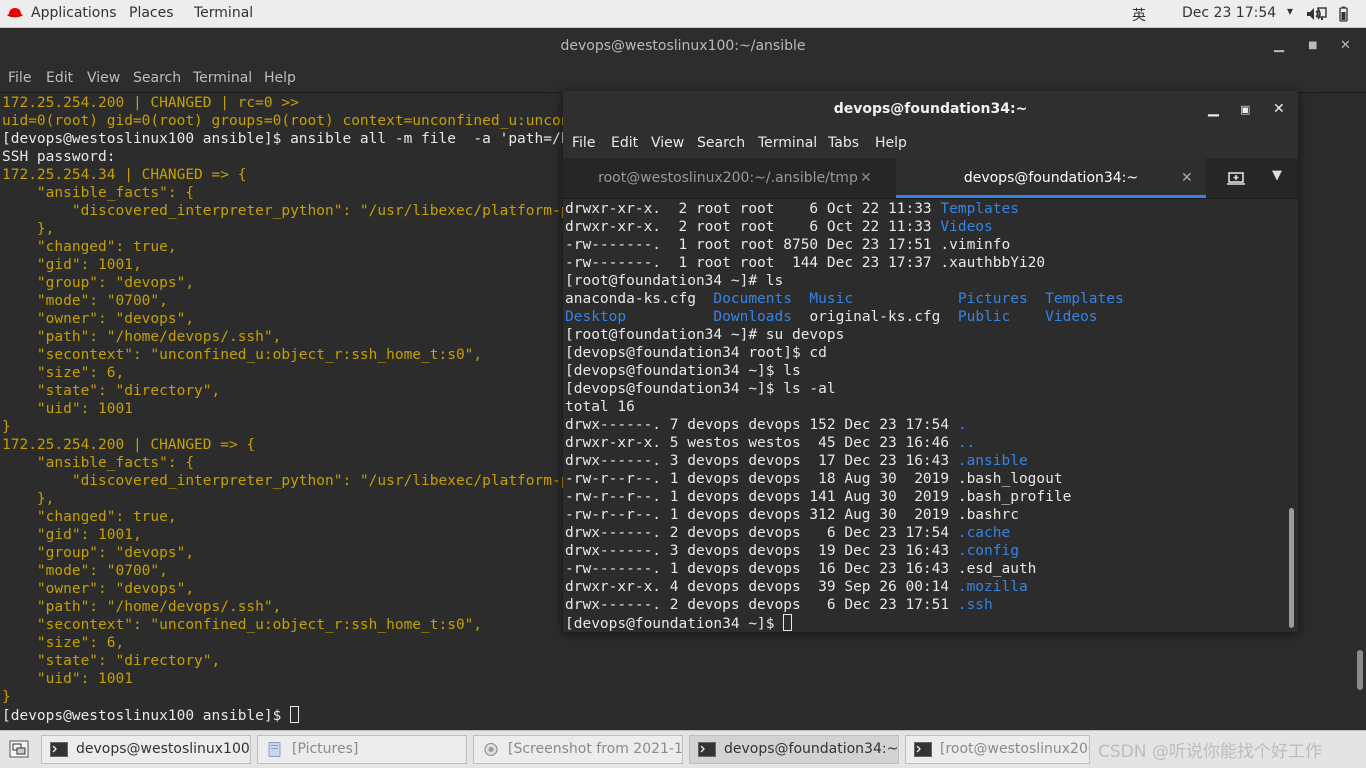 Image resolution: width=1366 pixels, height=768 pixels. Describe the element at coordinates (997, 749) in the screenshot. I see `taskbar-item: [root@westoslinux200:~]` at that location.